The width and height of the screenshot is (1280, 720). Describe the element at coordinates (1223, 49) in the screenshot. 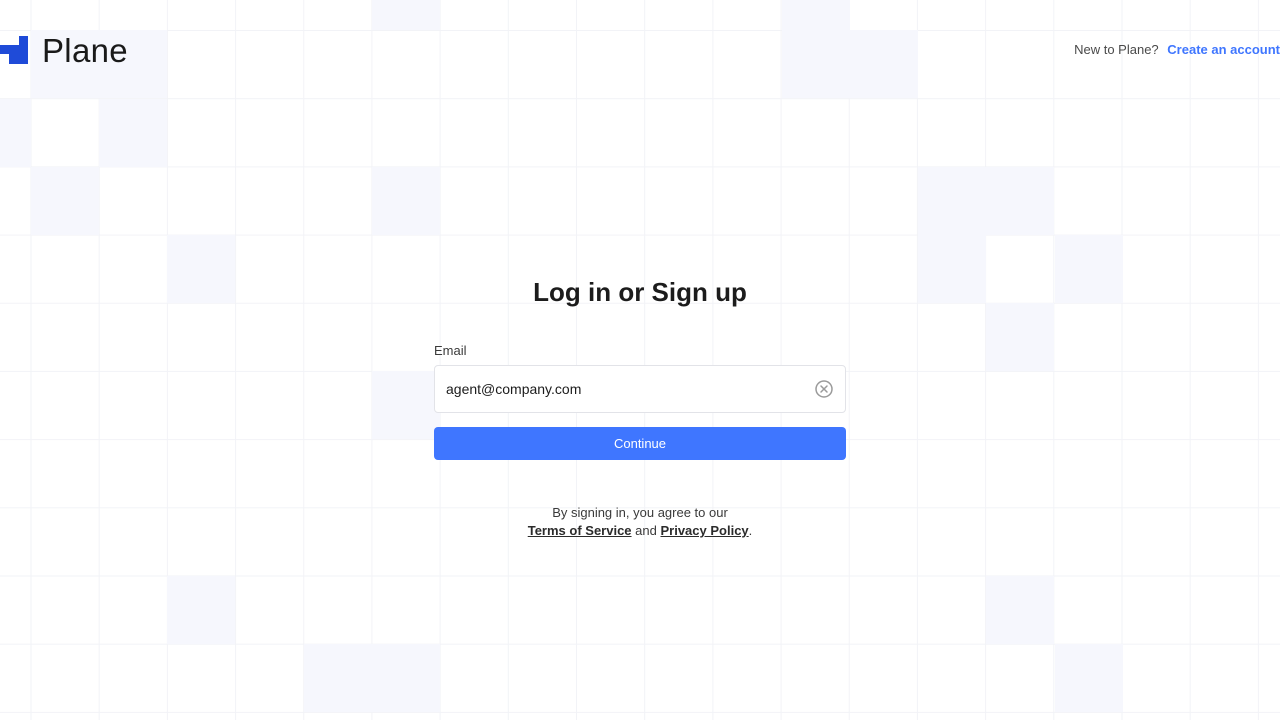

I see `create-account-link: Create an account` at that location.